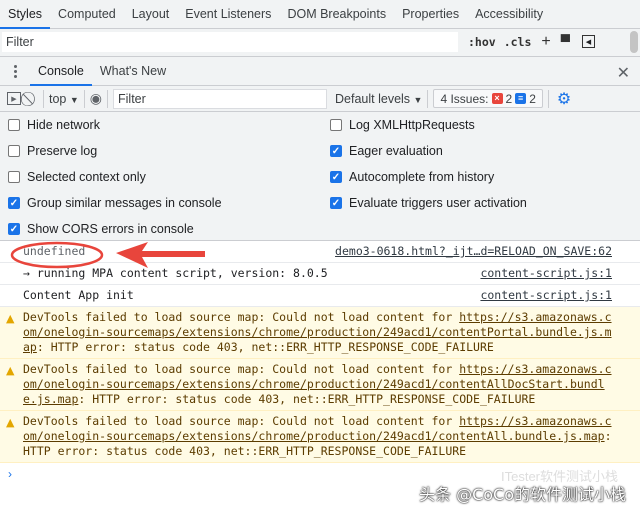 Image resolution: width=640 pixels, height=519 pixels. Describe the element at coordinates (96, 98) in the screenshot. I see `eye-icon: ◉` at that location.